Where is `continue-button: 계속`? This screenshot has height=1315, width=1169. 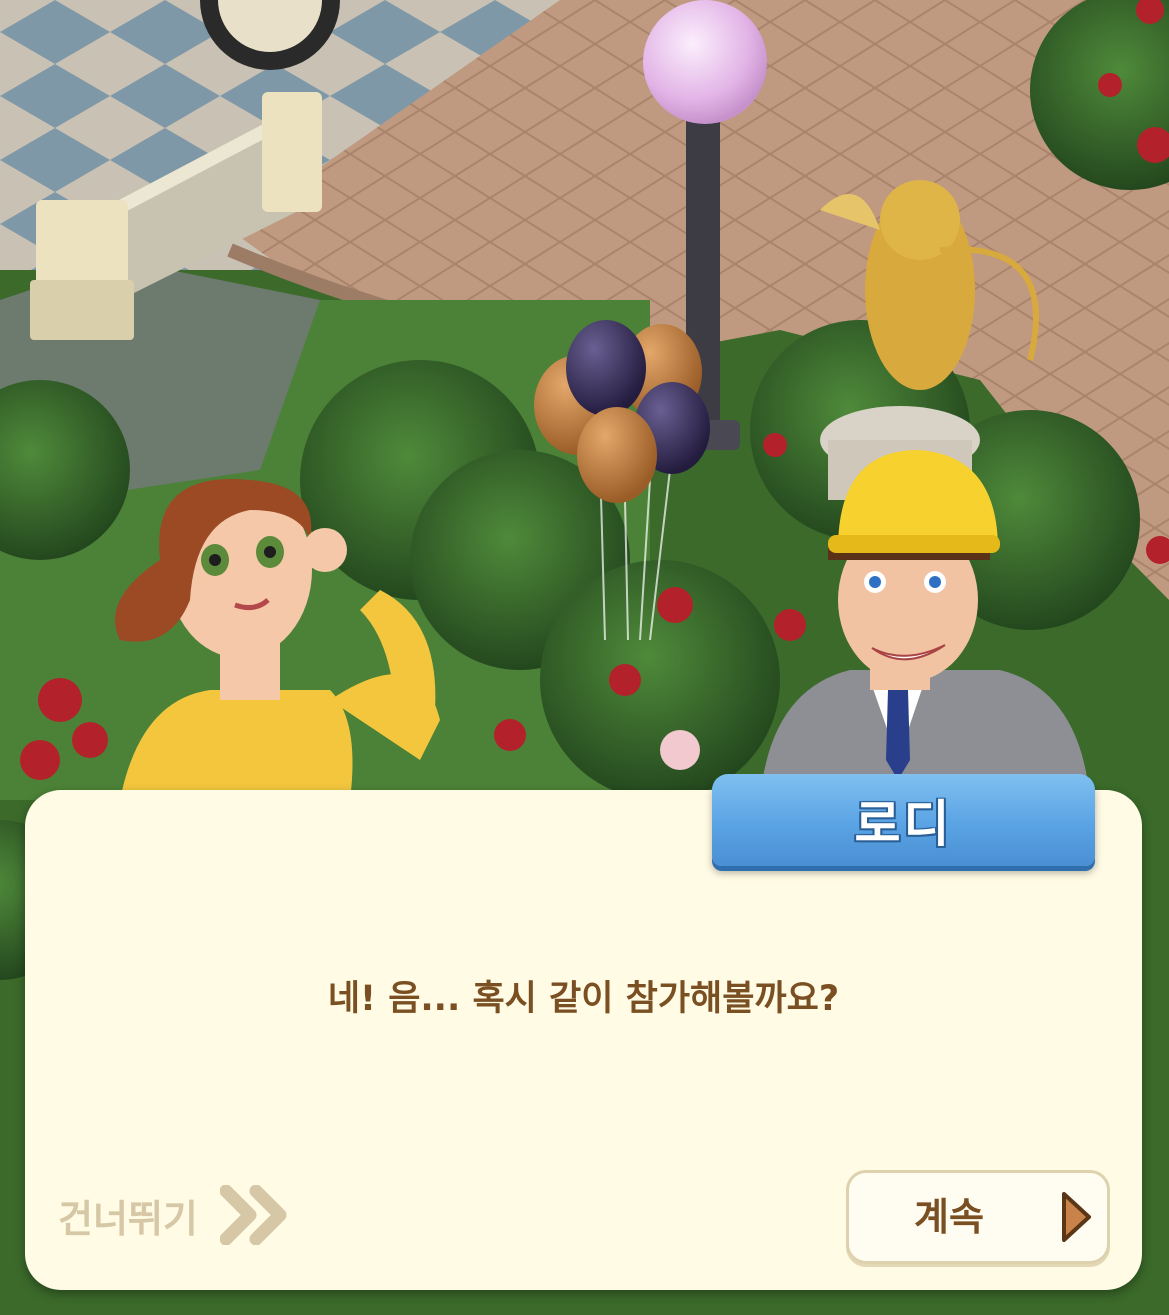
continue-button: 계속 is located at coordinates (978, 1217).